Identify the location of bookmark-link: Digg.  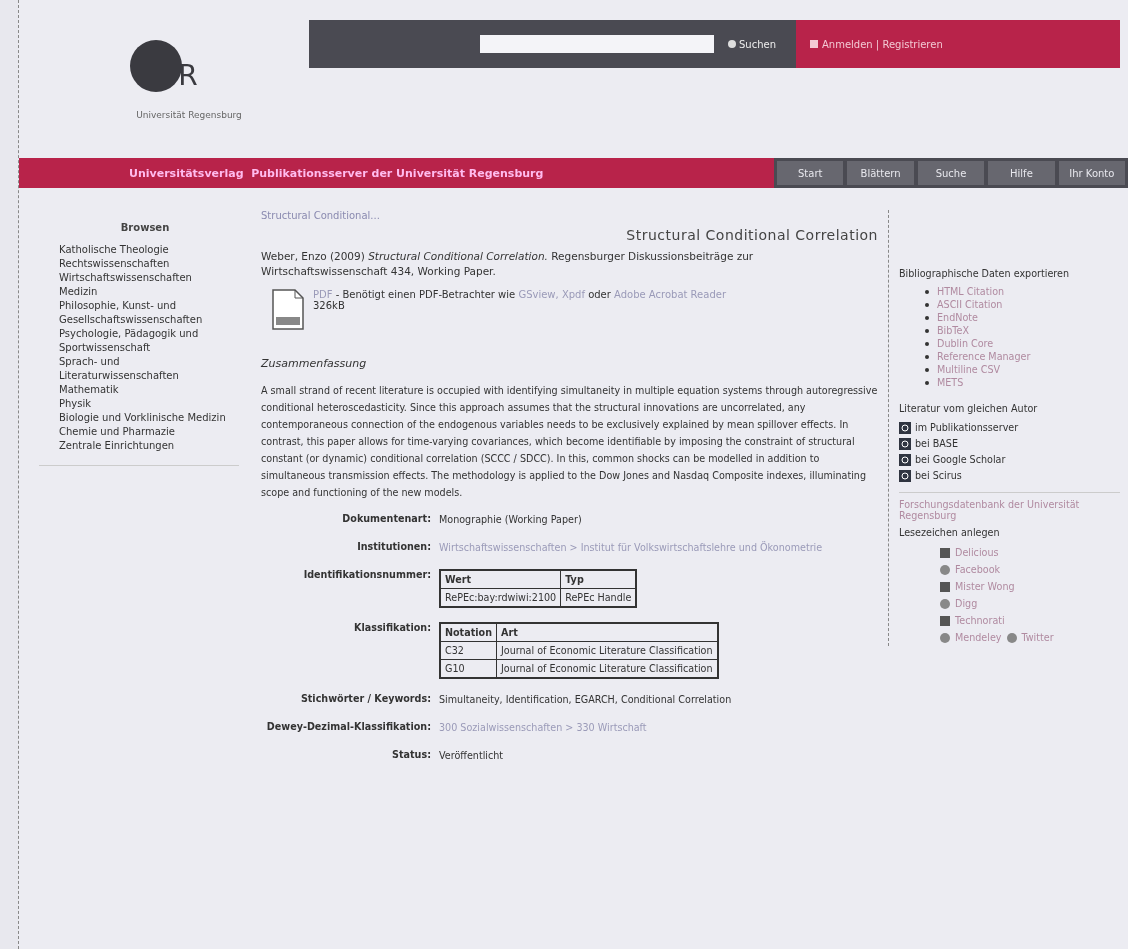
(966, 603).